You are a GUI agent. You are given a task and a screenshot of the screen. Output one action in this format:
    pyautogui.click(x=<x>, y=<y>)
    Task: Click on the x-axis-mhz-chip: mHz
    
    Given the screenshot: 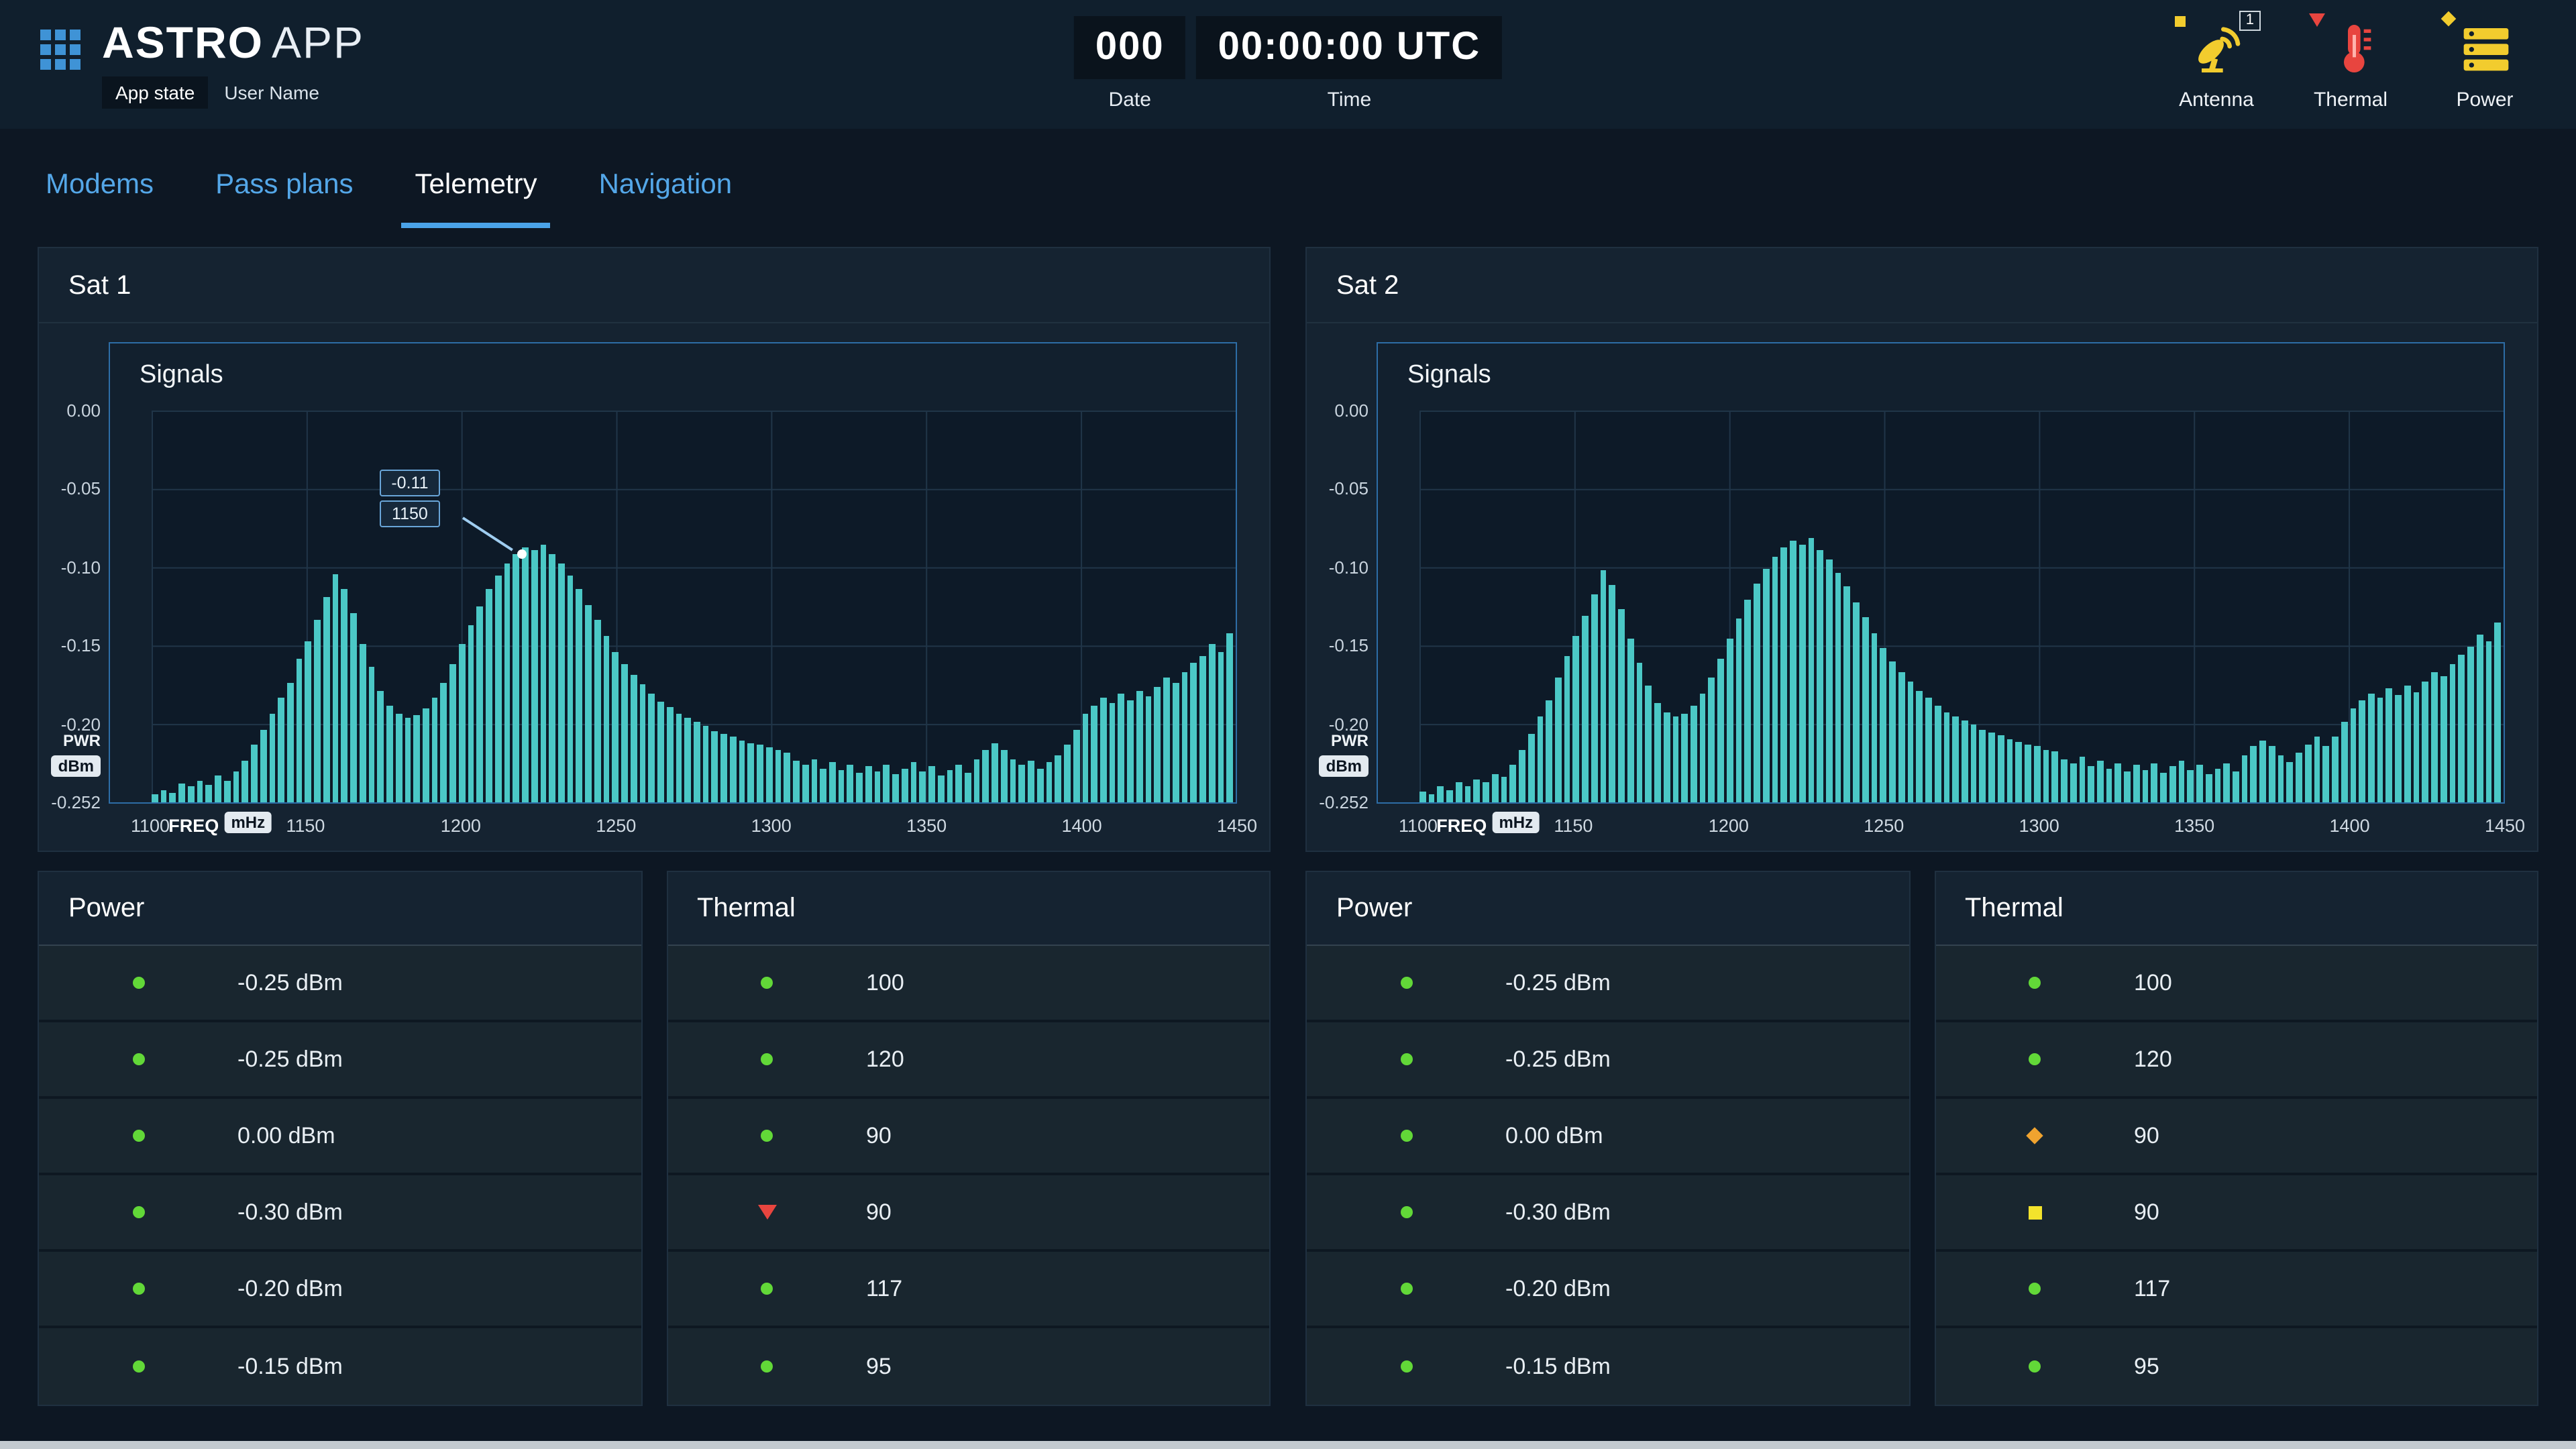 What is the action you would take?
    pyautogui.click(x=1516, y=822)
    